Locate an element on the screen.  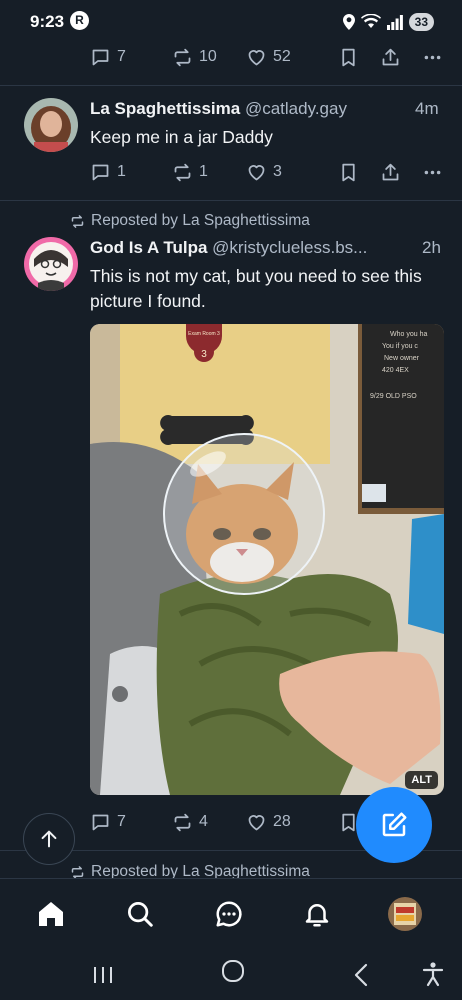
repost-attribution: Reposted by La Spaghettissima is located at coordinates (190, 221).